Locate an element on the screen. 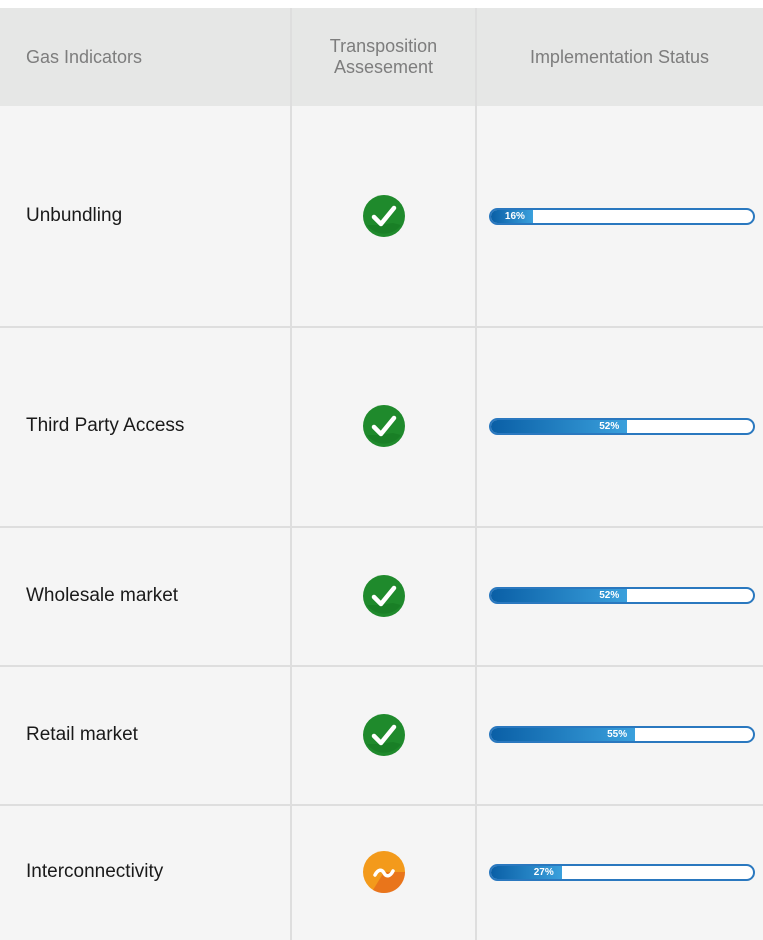  table-row: Retail market 55% is located at coordinates (381, 734).